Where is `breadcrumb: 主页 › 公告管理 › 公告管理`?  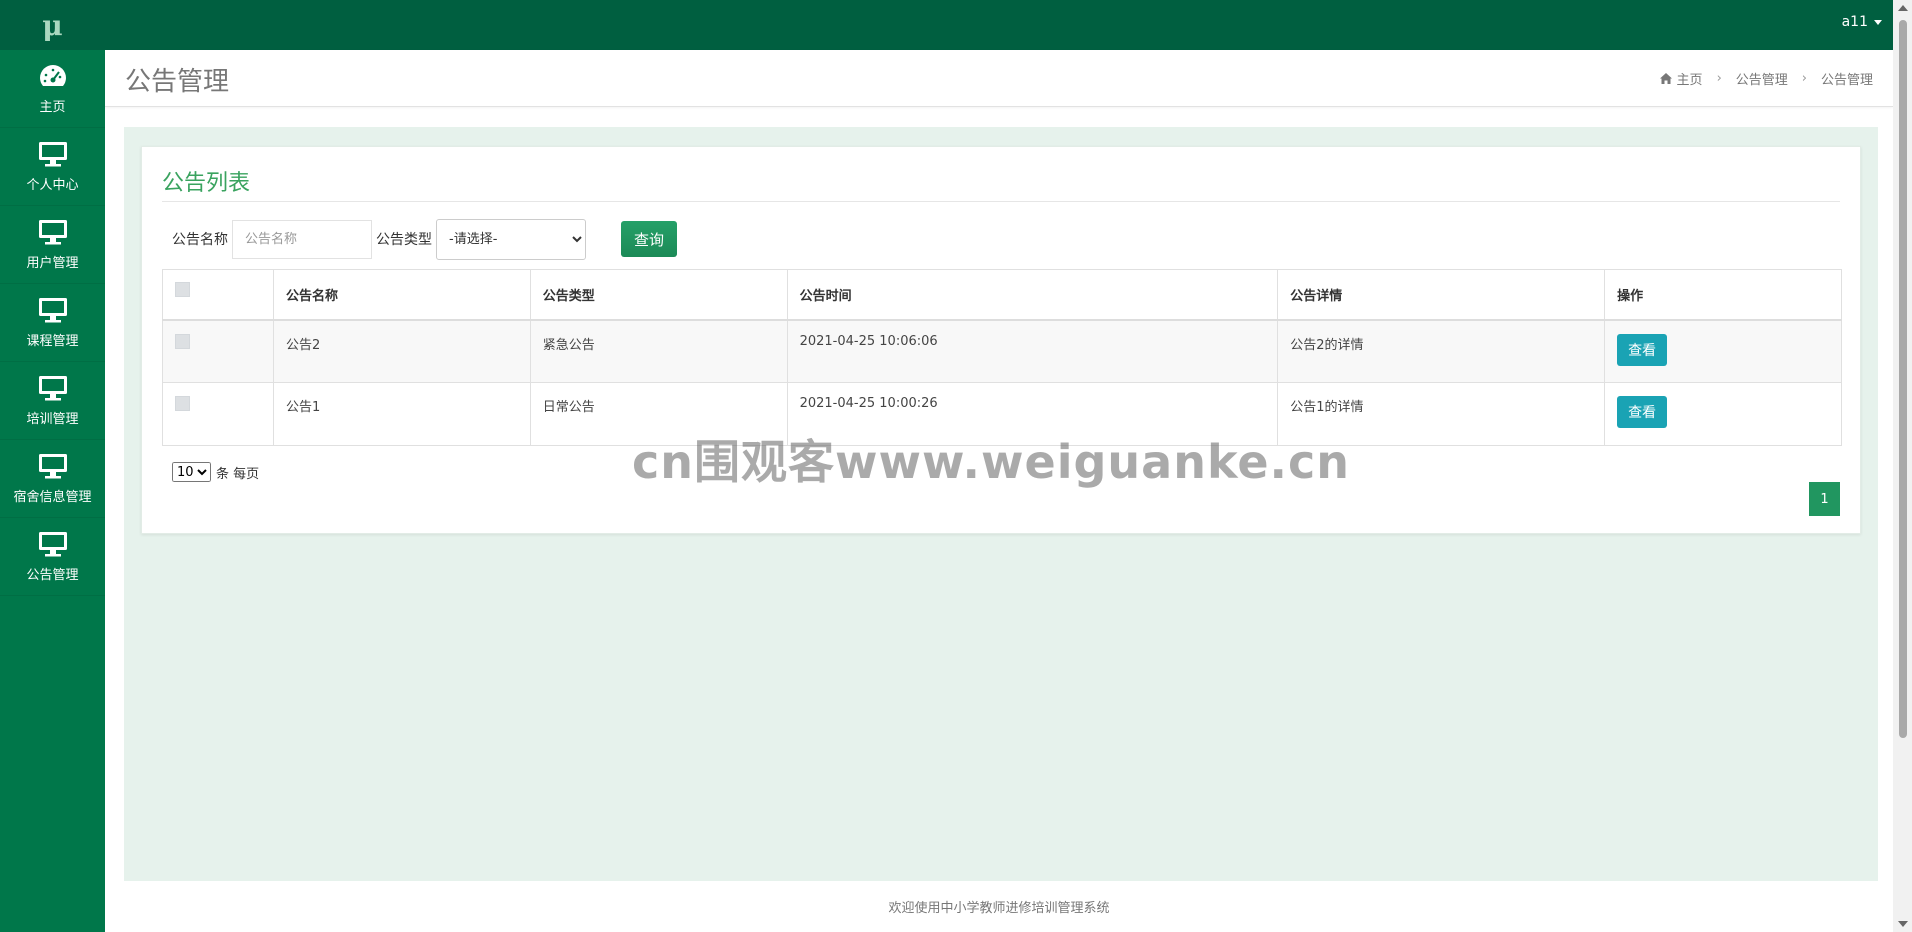
breadcrumb: 主页 › 公告管理 › 公告管理 is located at coordinates (1766, 78).